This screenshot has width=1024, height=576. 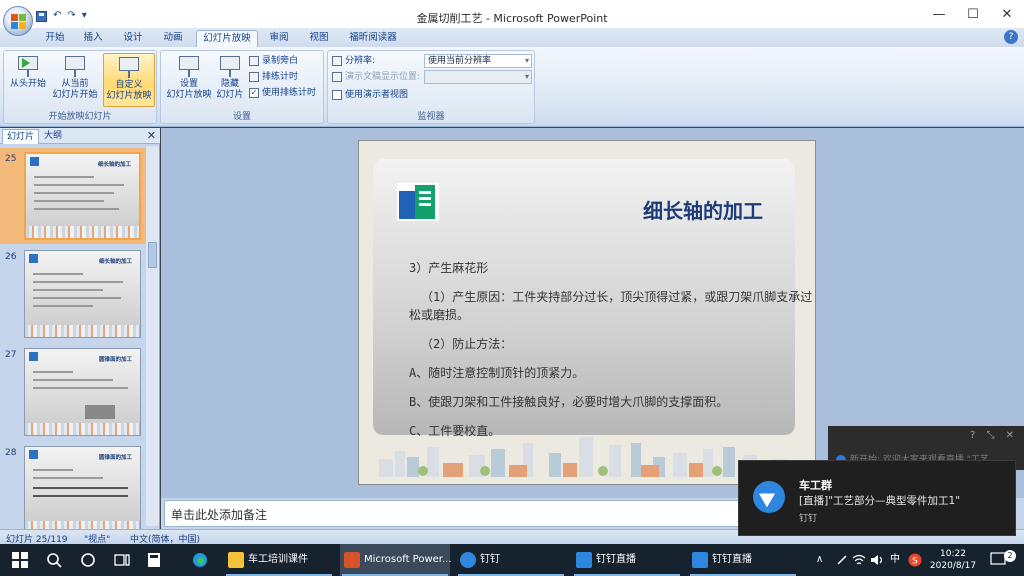 I want to click on microphone-icon, so click(x=254, y=61).